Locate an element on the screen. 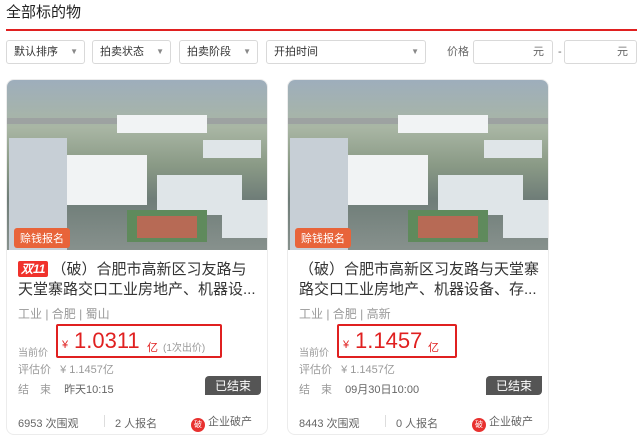 This screenshot has height=441, width=641. filter-bar: 默认排序 ▼ 拍卖状态 ▼ 拍卖阶段 ▼ 开拍时间 ▼ 价格 元 - 元 is located at coordinates (321, 52).